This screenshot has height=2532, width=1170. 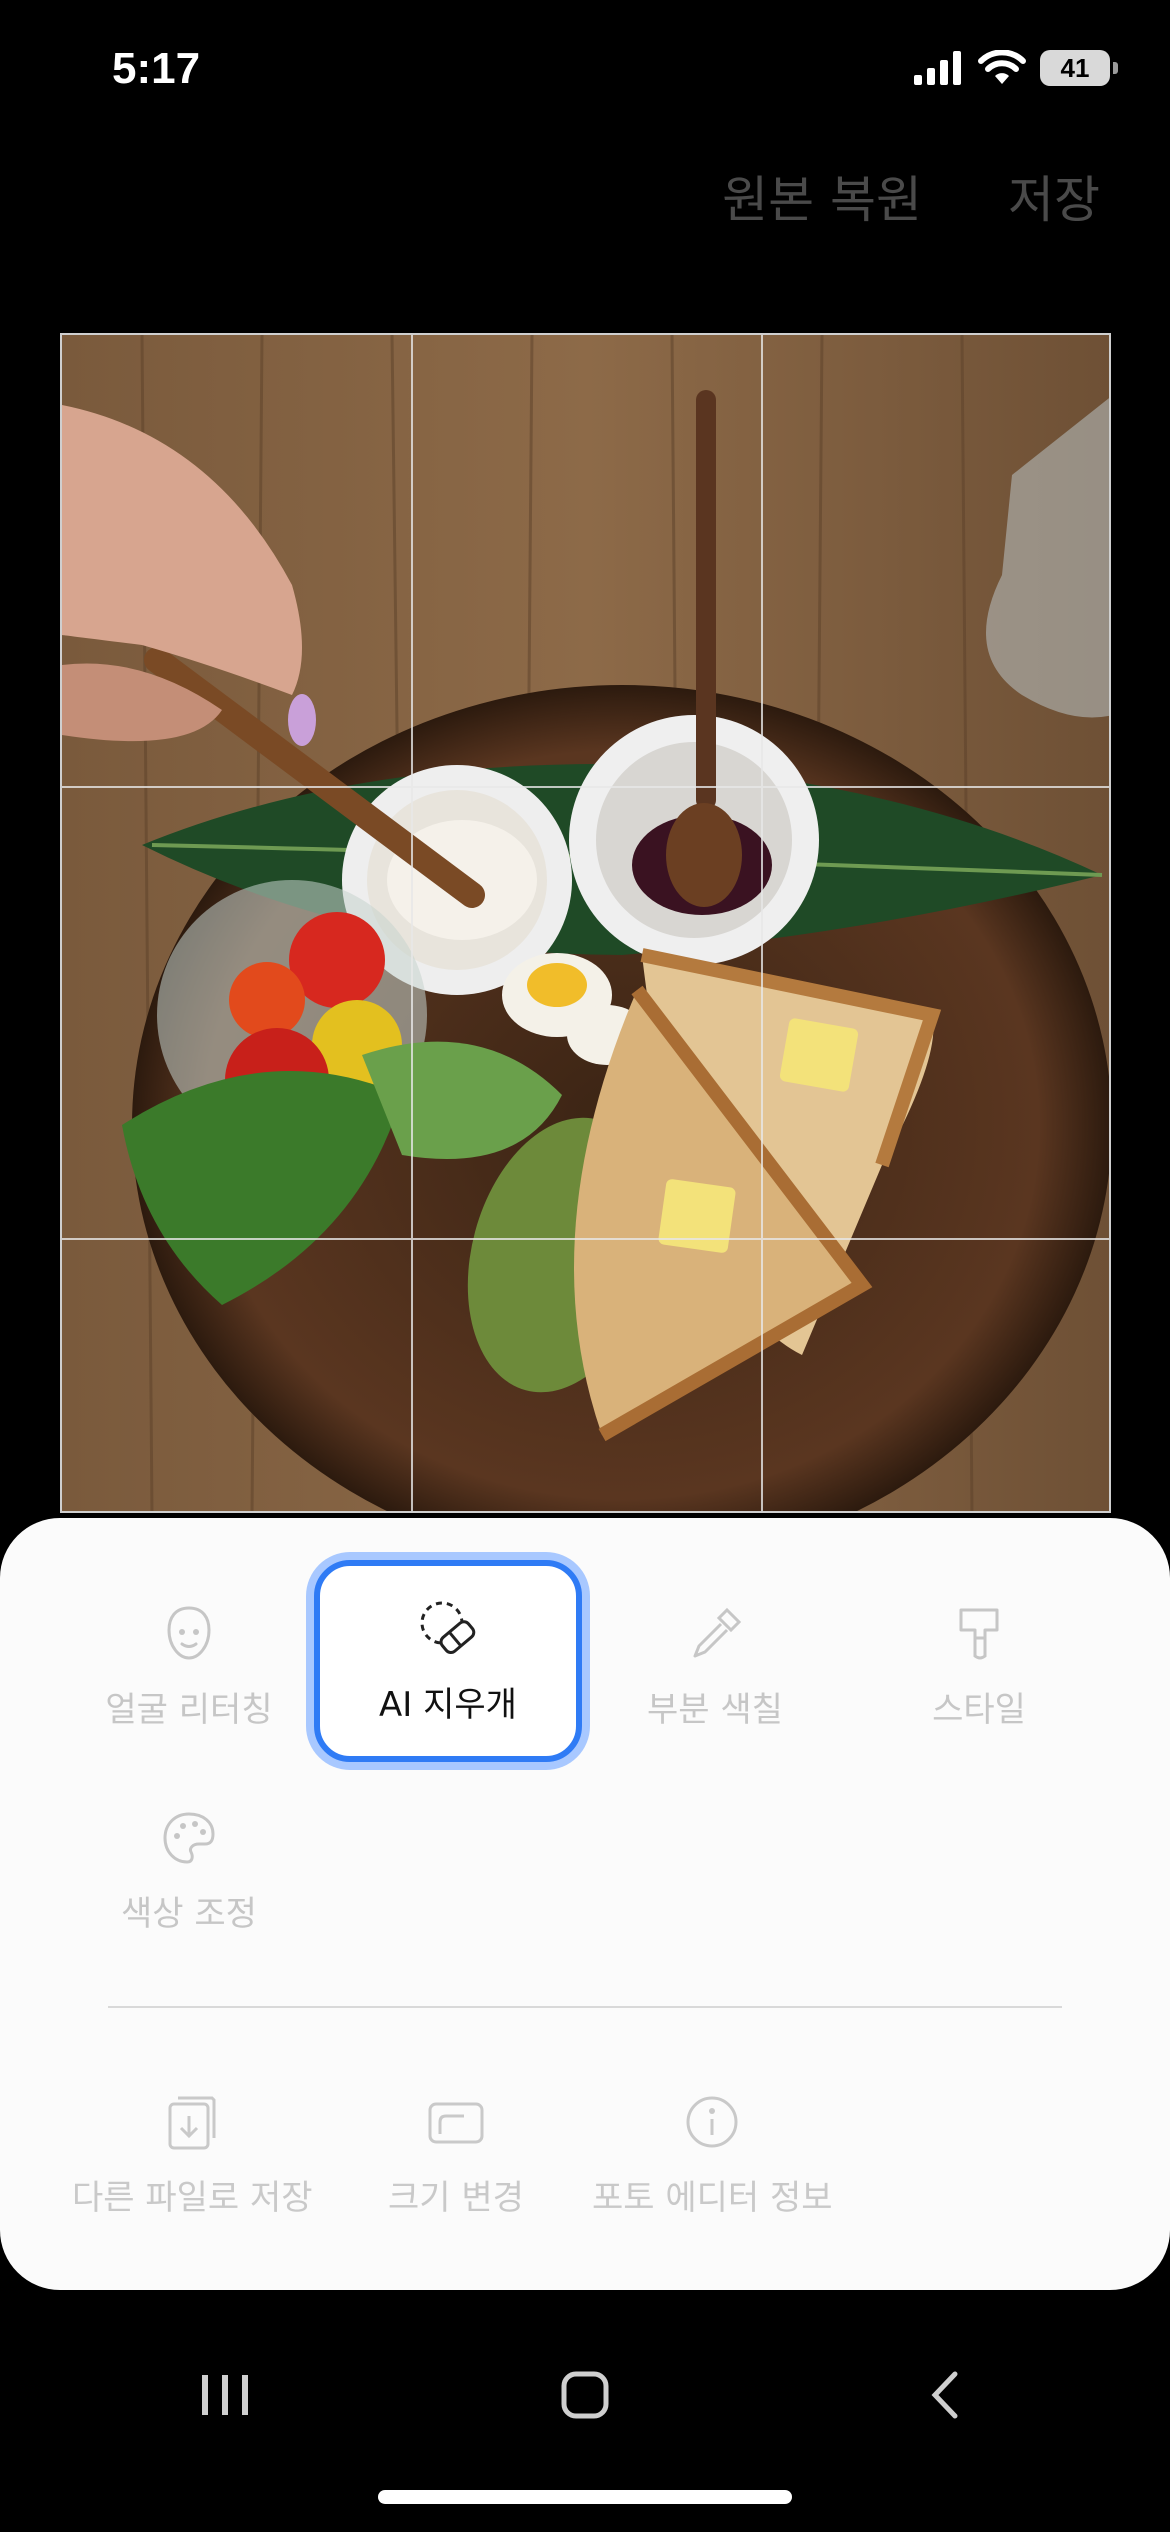 What do you see at coordinates (585, 2497) in the screenshot?
I see `home-indicator` at bounding box center [585, 2497].